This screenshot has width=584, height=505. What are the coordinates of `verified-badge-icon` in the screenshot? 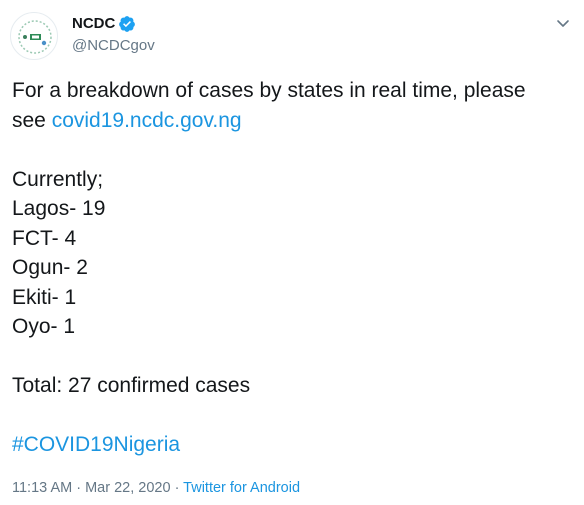 It's located at (127, 24).